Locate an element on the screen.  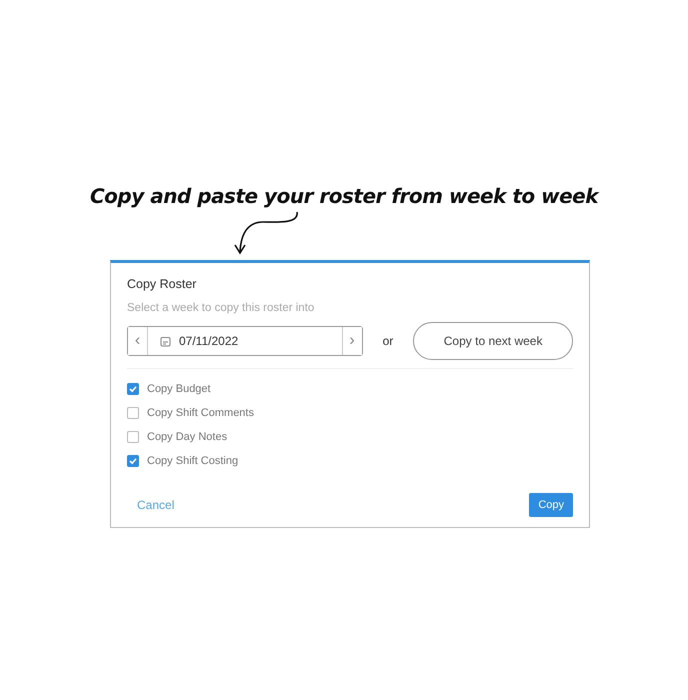
or-label: or is located at coordinates (388, 341).